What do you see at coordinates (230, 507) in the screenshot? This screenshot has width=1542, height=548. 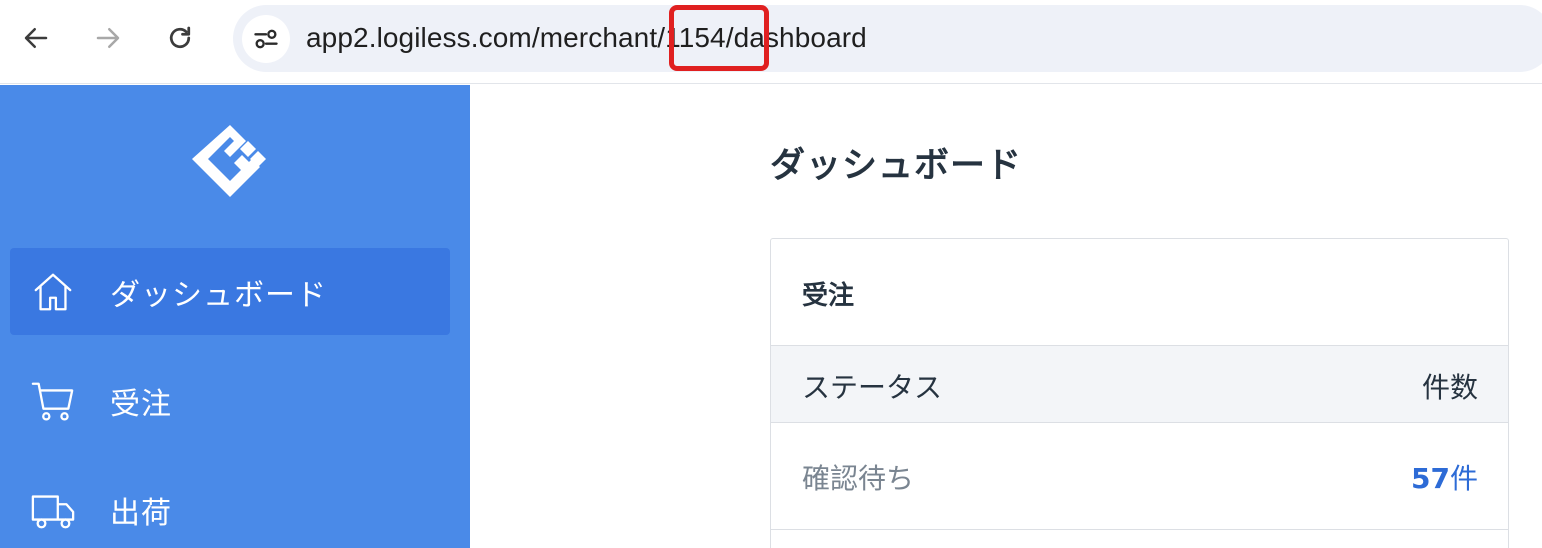 I see `sidebar-item-shipping: 出荷` at bounding box center [230, 507].